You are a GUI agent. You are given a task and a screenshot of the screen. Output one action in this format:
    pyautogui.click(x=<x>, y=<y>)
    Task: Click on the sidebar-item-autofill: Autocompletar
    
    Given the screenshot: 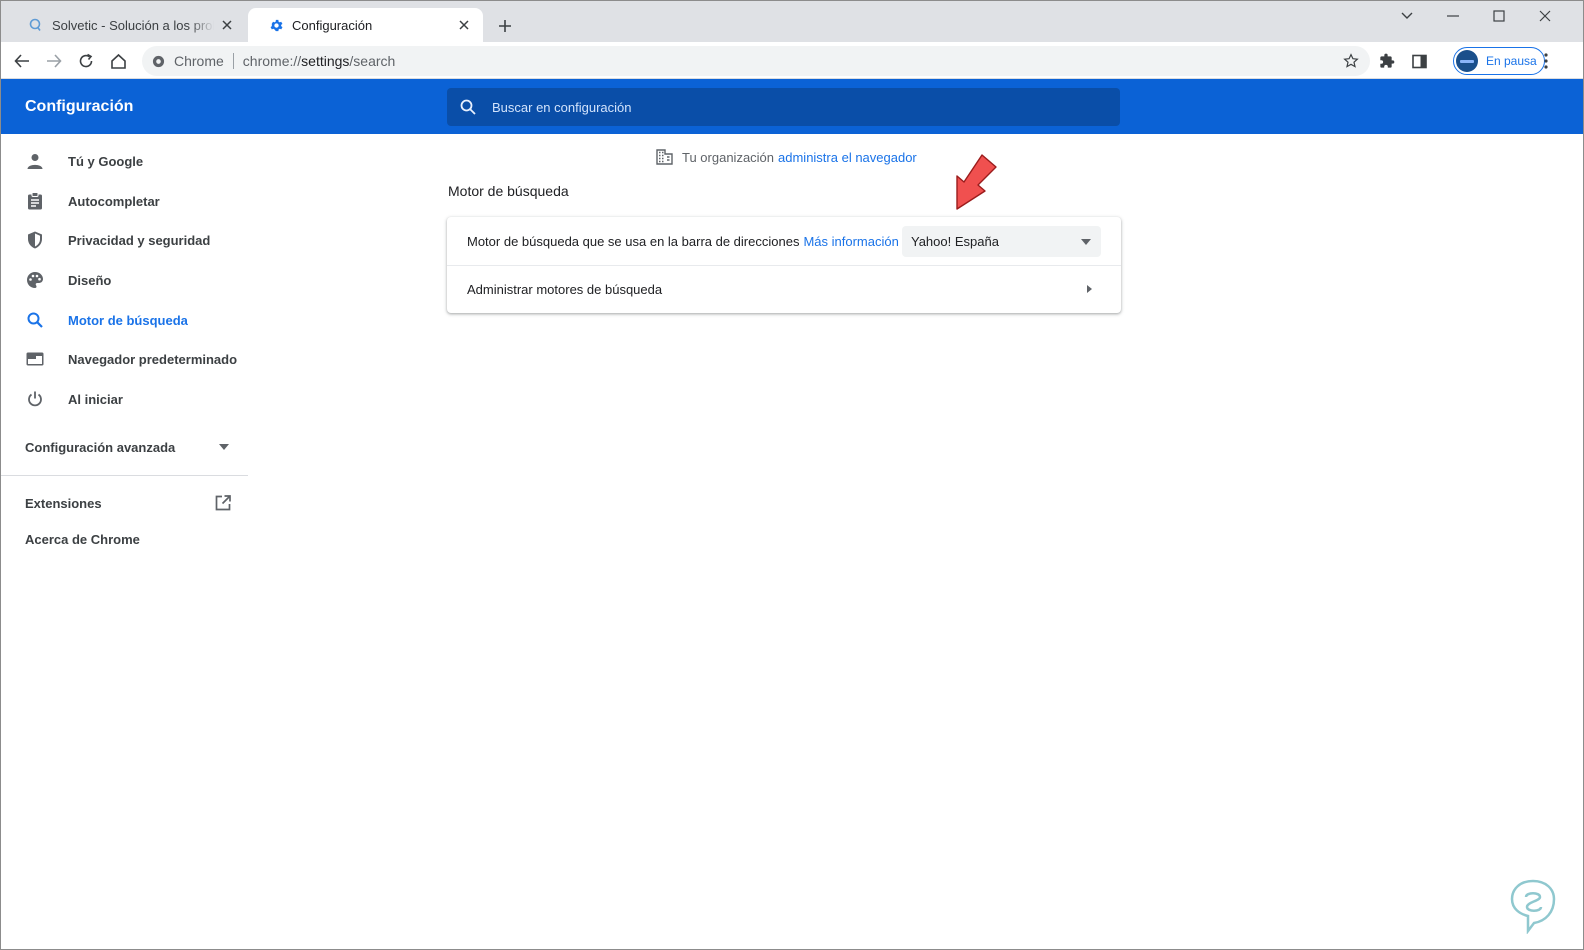 What is the action you would take?
    pyautogui.click(x=124, y=201)
    